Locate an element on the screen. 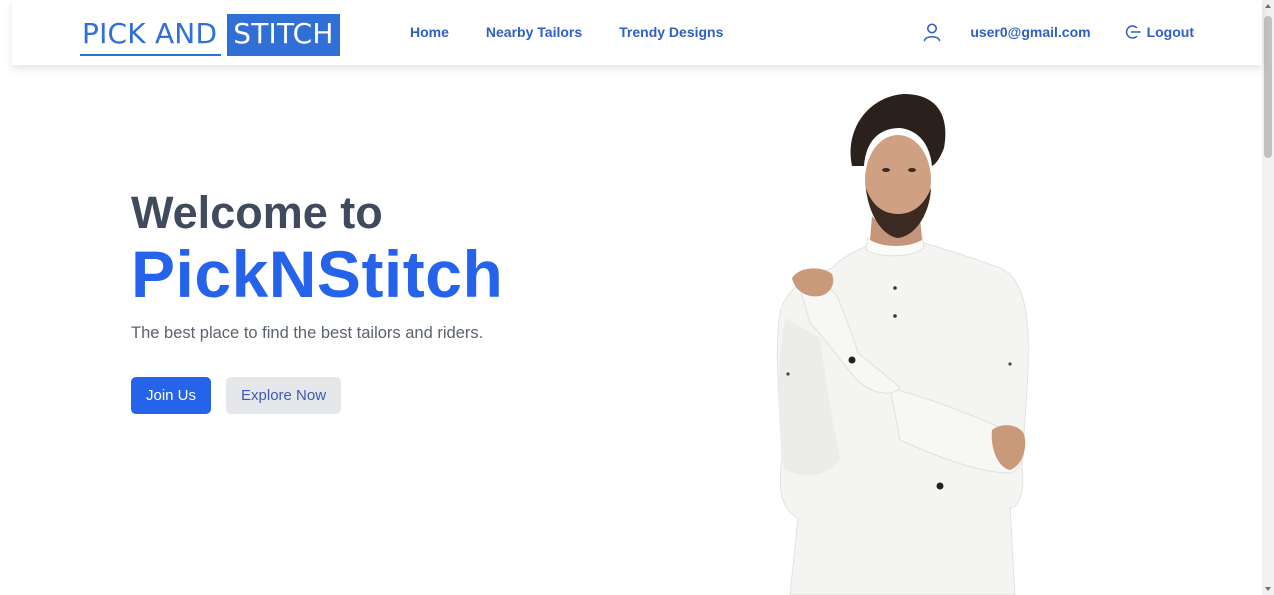 Image resolution: width=1274 pixels, height=595 pixels. explore-now-button: Explore Now is located at coordinates (284, 395).